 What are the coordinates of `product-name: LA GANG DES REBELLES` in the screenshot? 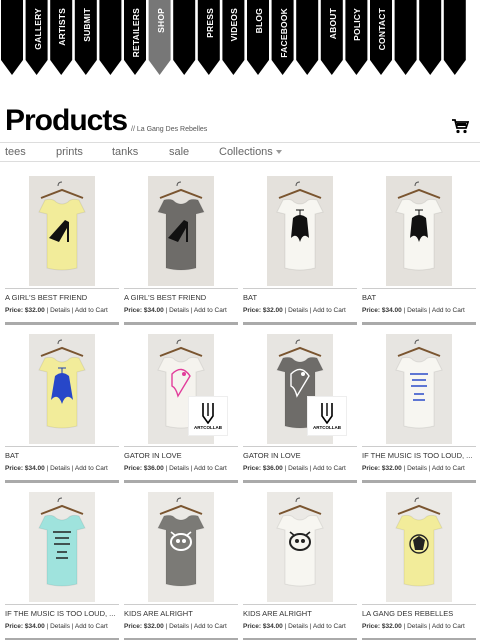 It's located at (421, 613).